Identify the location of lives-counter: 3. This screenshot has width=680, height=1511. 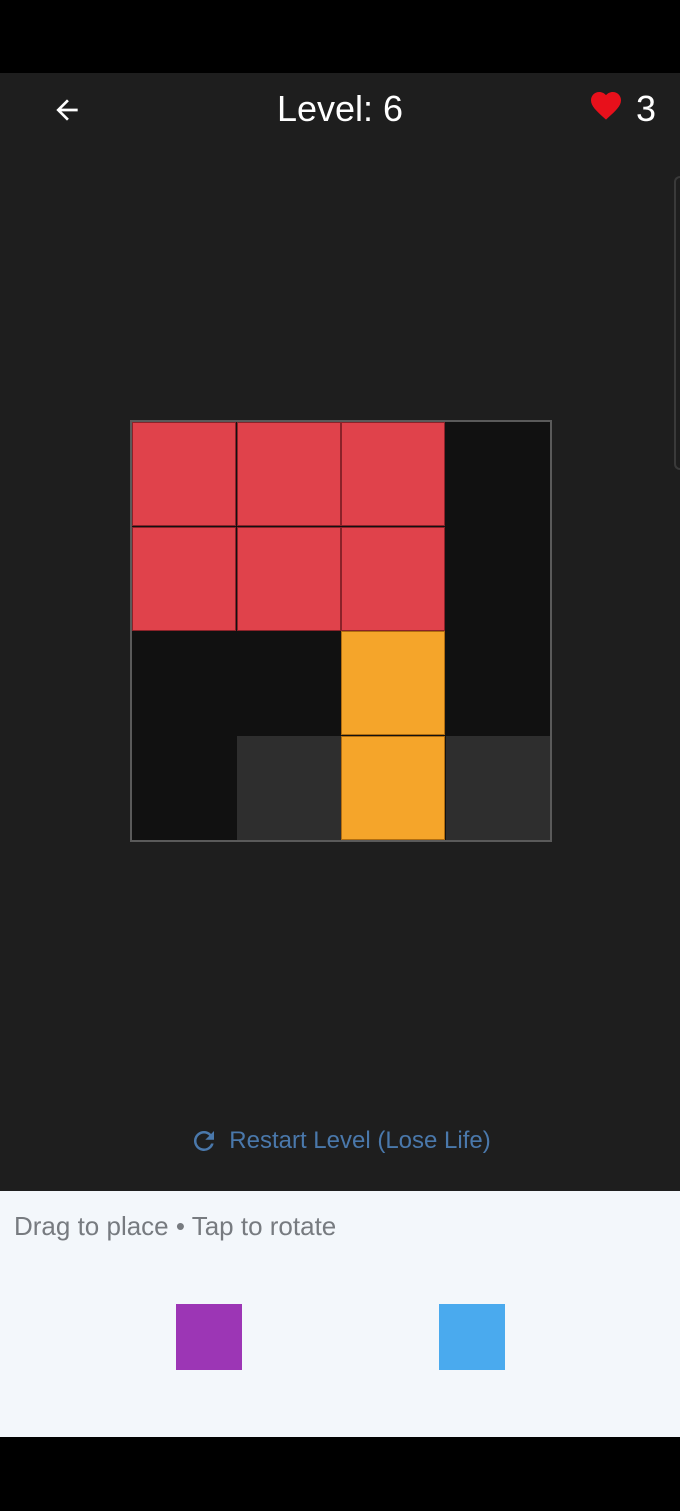
(622, 109).